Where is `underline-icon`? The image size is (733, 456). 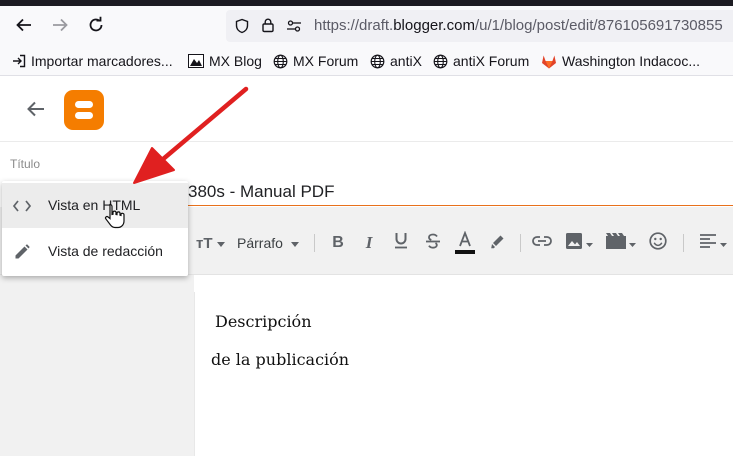 underline-icon is located at coordinates (401, 243).